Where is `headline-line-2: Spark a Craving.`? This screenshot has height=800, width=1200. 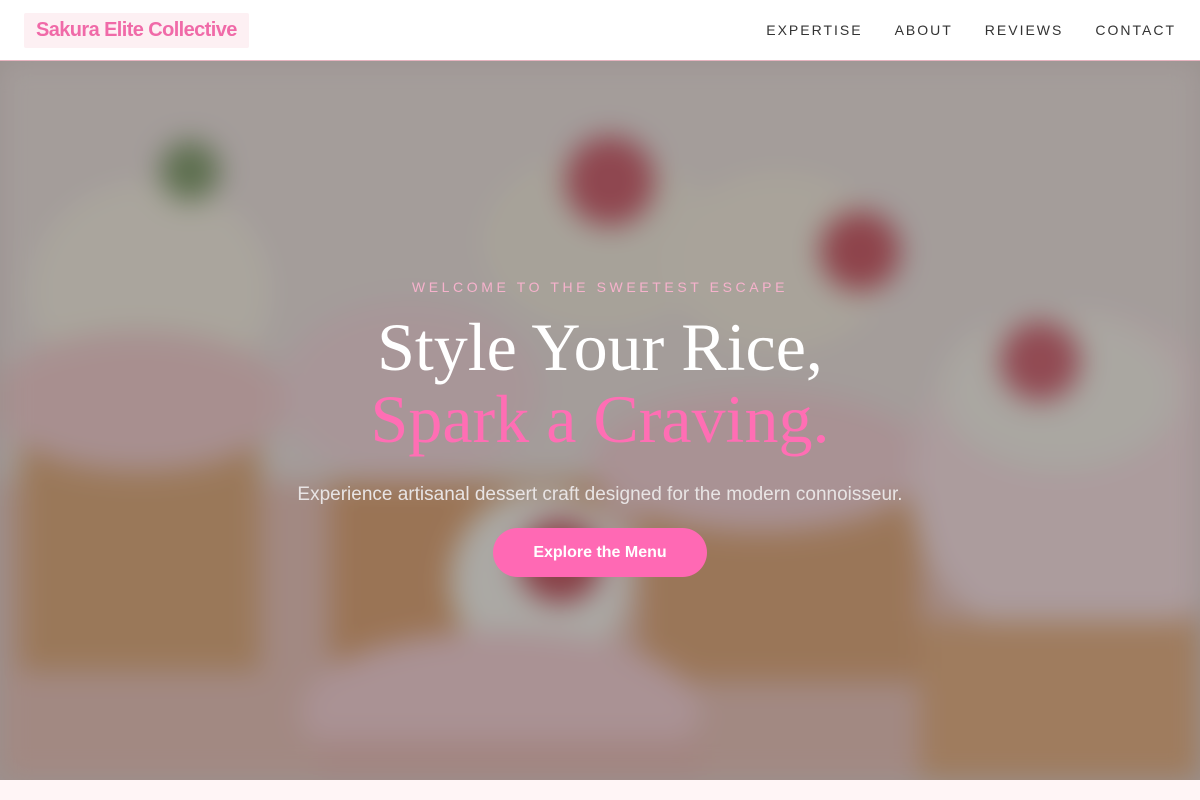
headline-line-2: Spark a Craving. is located at coordinates (600, 419).